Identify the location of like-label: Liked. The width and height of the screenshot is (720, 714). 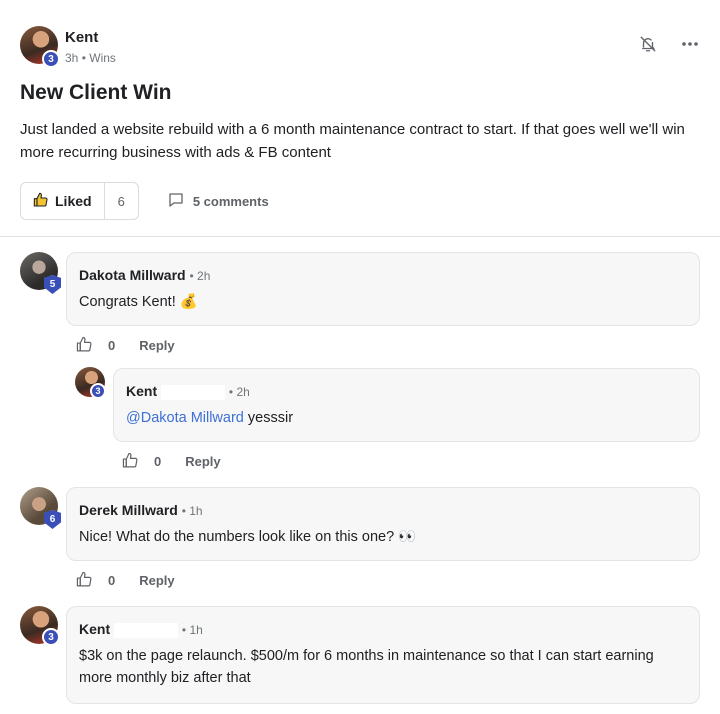
(73, 201).